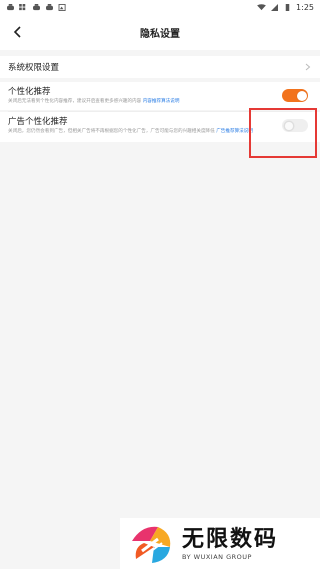 This screenshot has width=320, height=569. Describe the element at coordinates (308, 67) in the screenshot. I see `chevron-right-icon` at that location.